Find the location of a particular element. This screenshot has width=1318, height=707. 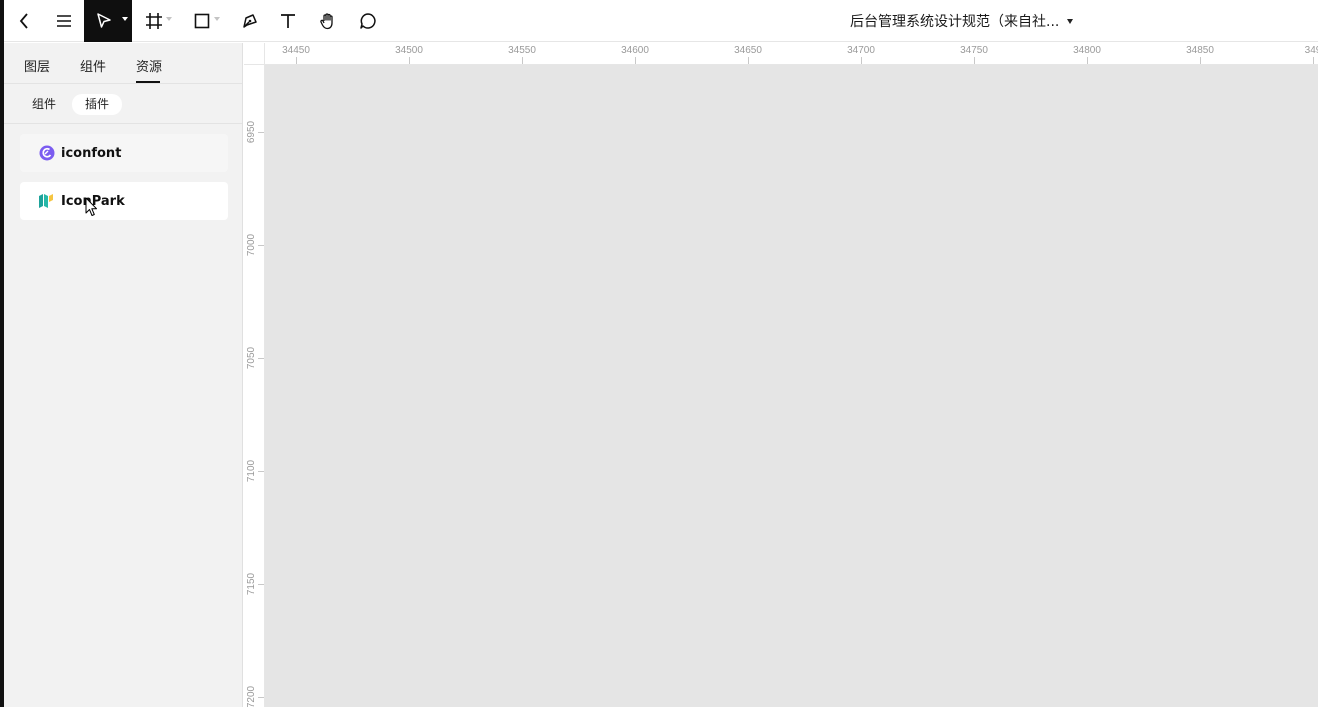

move-tool-button is located at coordinates (108, 21).